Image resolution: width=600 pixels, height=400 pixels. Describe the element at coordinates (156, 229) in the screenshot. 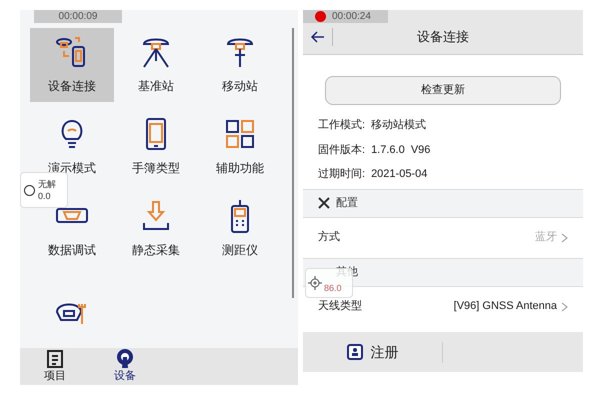

I see `menu-tile: 静态采集` at that location.